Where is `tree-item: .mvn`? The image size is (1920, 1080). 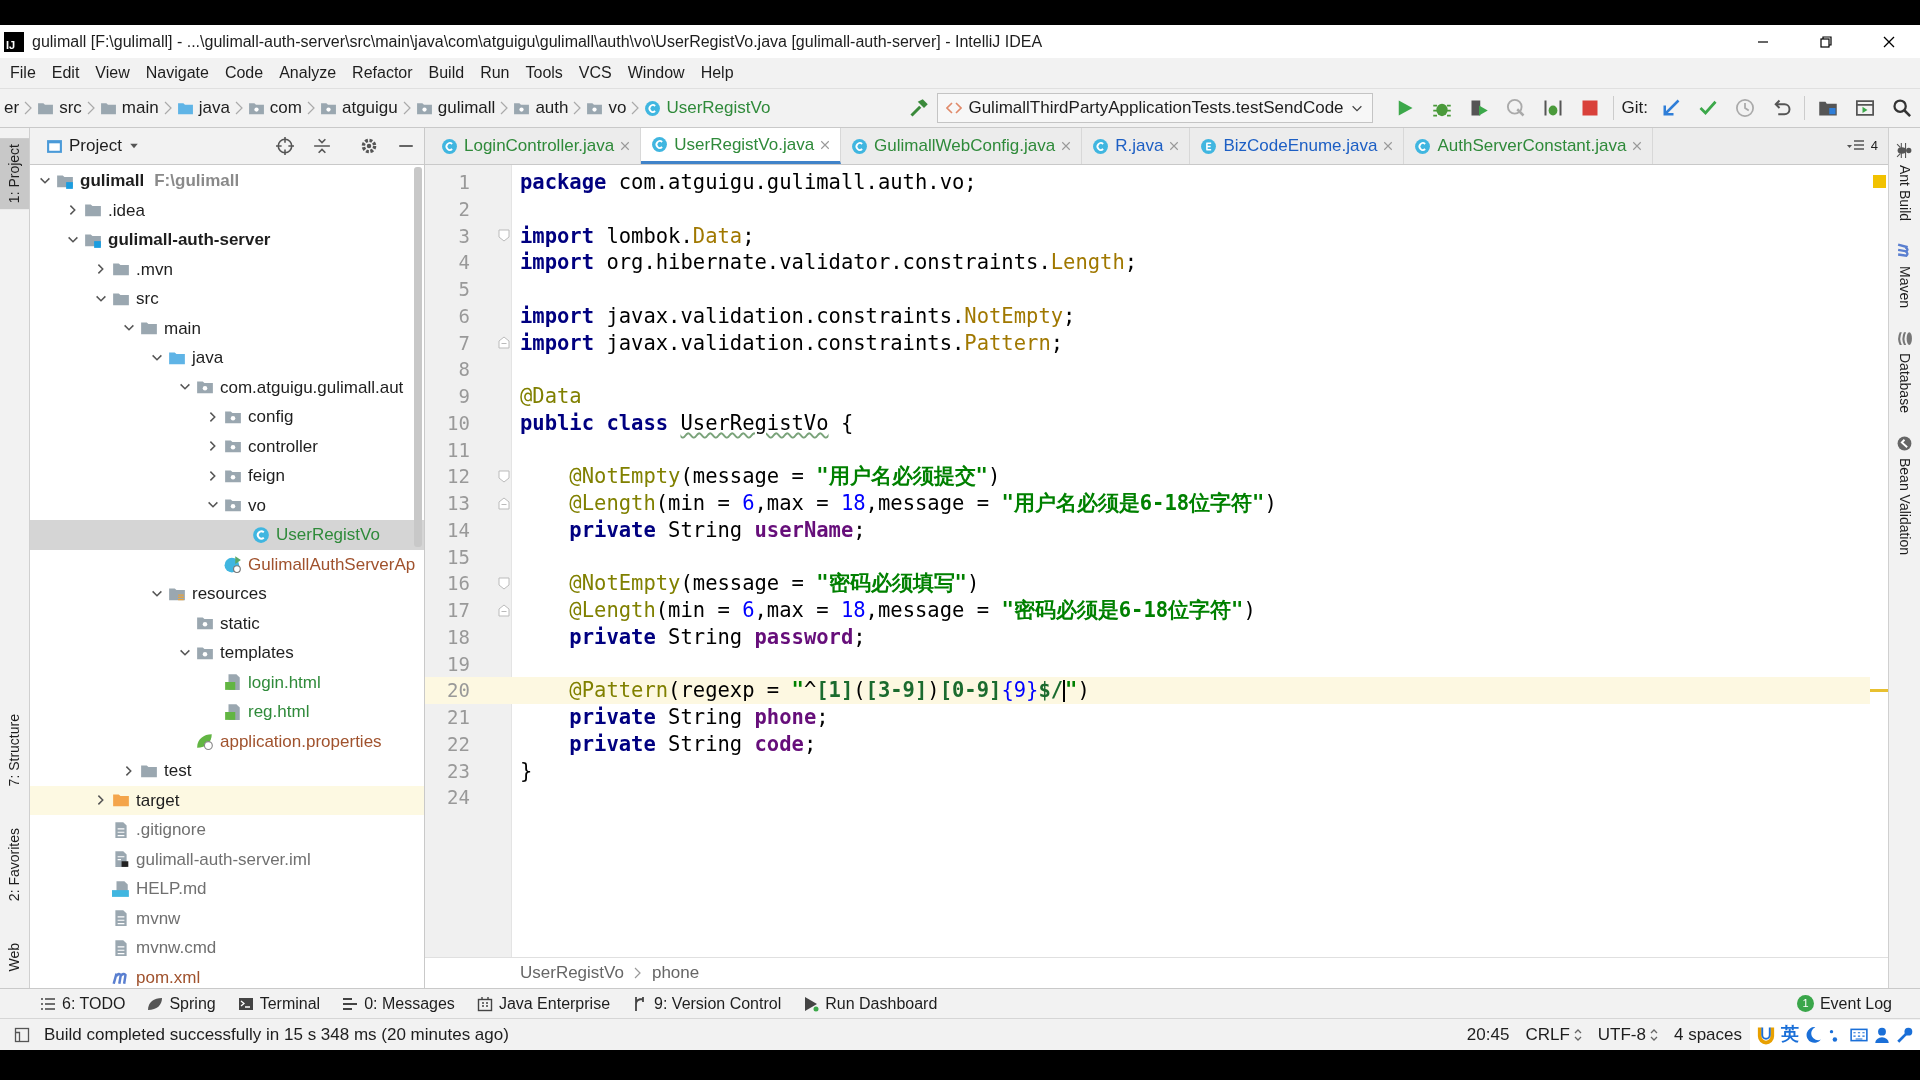
tree-item: .mvn is located at coordinates (227, 269).